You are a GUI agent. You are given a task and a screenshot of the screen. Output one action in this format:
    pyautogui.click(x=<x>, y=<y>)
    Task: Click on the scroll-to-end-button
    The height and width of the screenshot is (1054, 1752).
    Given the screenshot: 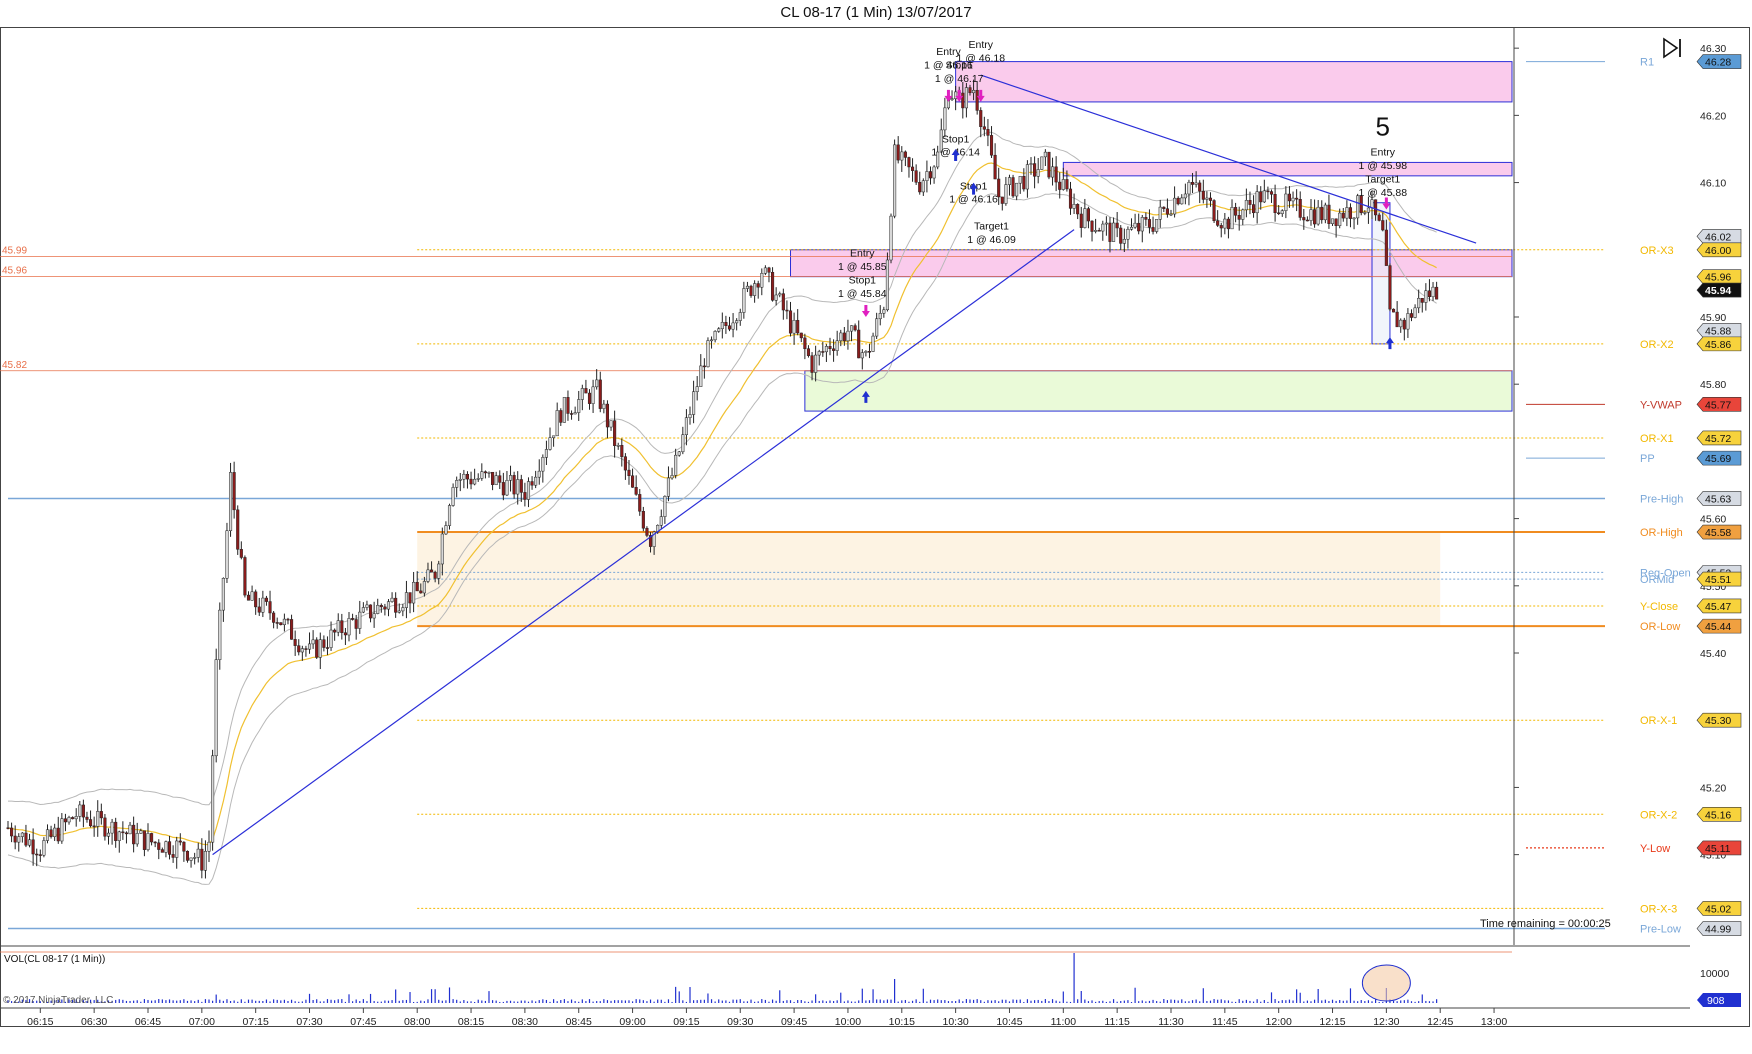 What is the action you would take?
    pyautogui.click(x=1673, y=48)
    